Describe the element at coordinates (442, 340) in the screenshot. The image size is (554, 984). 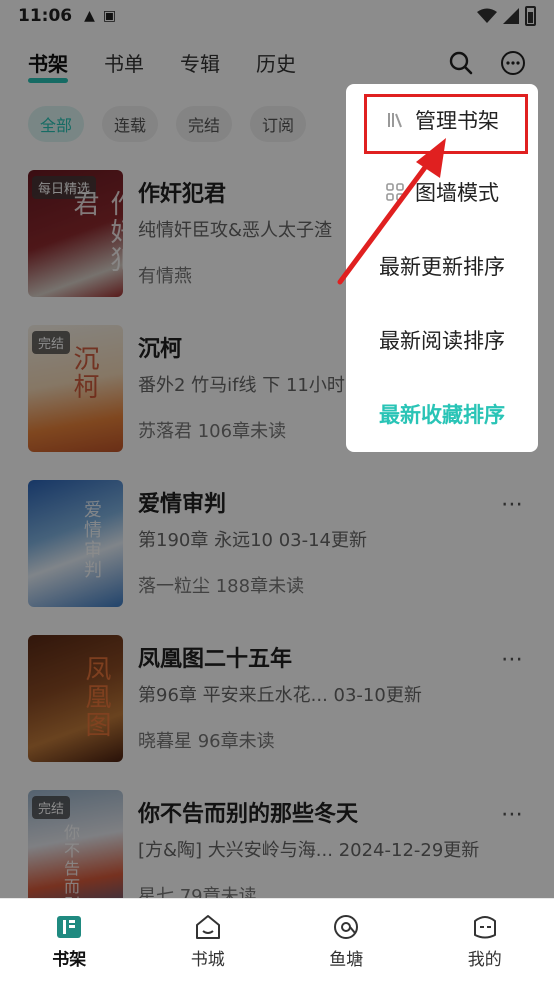
I see `menu-item-sort-latest-read: 最新阅读排序` at that location.